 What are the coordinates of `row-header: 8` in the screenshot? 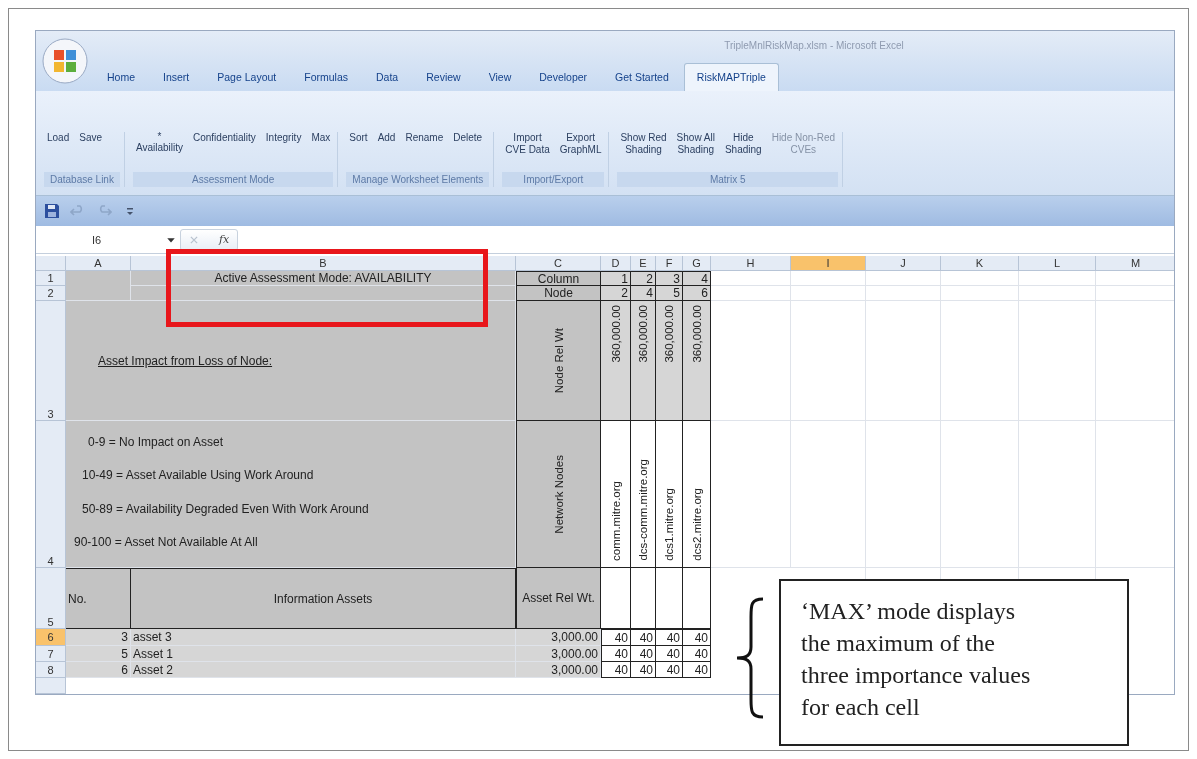 It's located at (51, 670).